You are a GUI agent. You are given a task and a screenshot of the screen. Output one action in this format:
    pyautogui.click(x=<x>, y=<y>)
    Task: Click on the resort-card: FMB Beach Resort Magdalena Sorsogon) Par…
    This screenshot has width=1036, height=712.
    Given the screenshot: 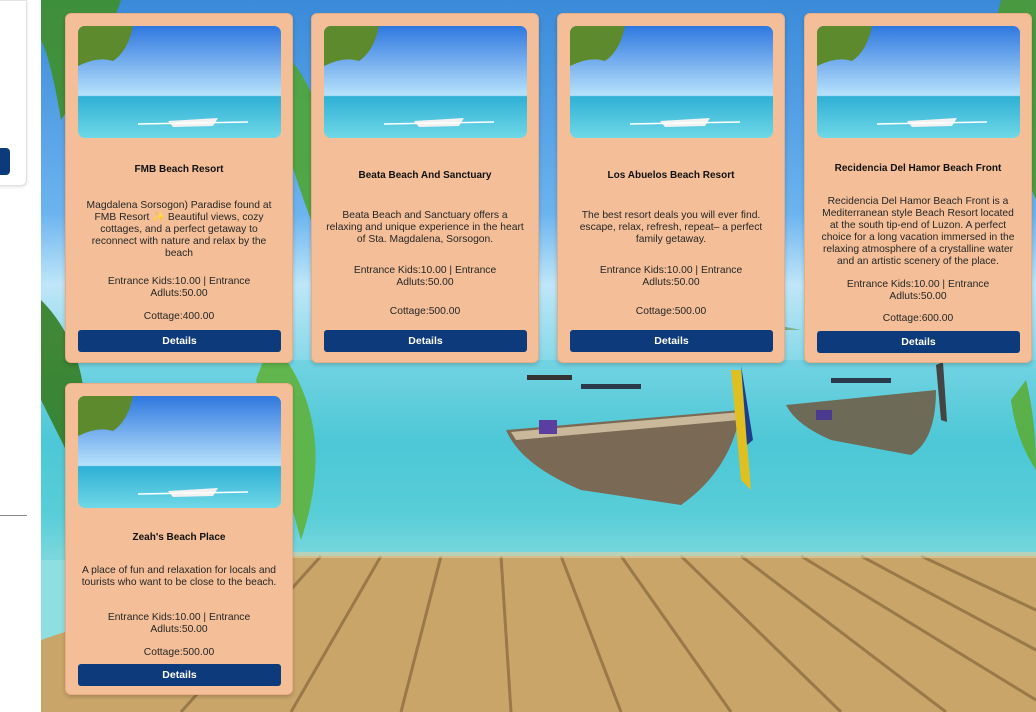 What is the action you would take?
    pyautogui.click(x=179, y=188)
    